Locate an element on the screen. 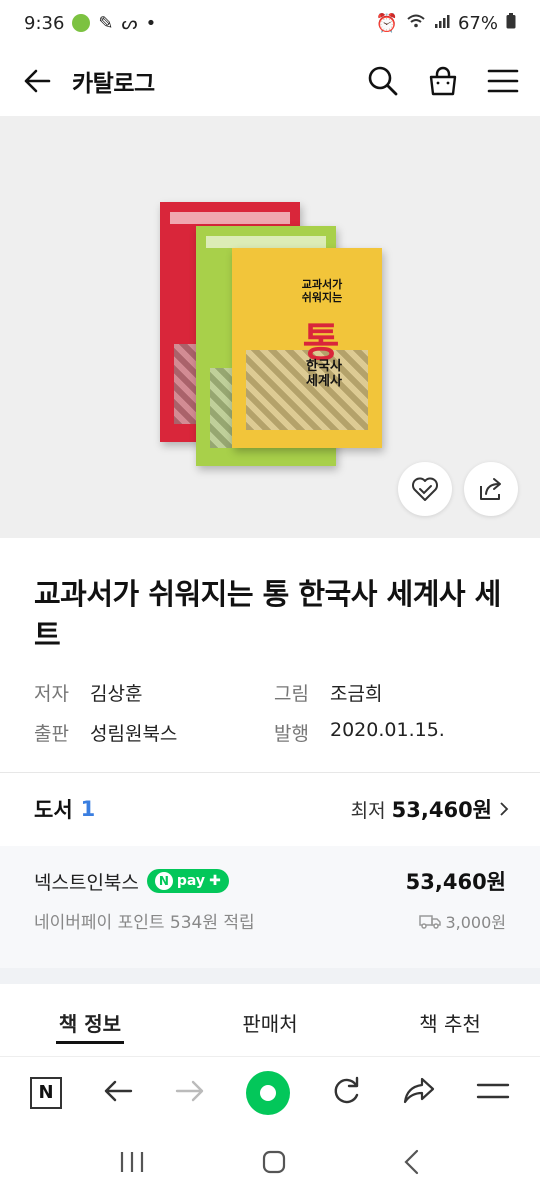  illustrator-label: 그림 is located at coordinates (291, 693).